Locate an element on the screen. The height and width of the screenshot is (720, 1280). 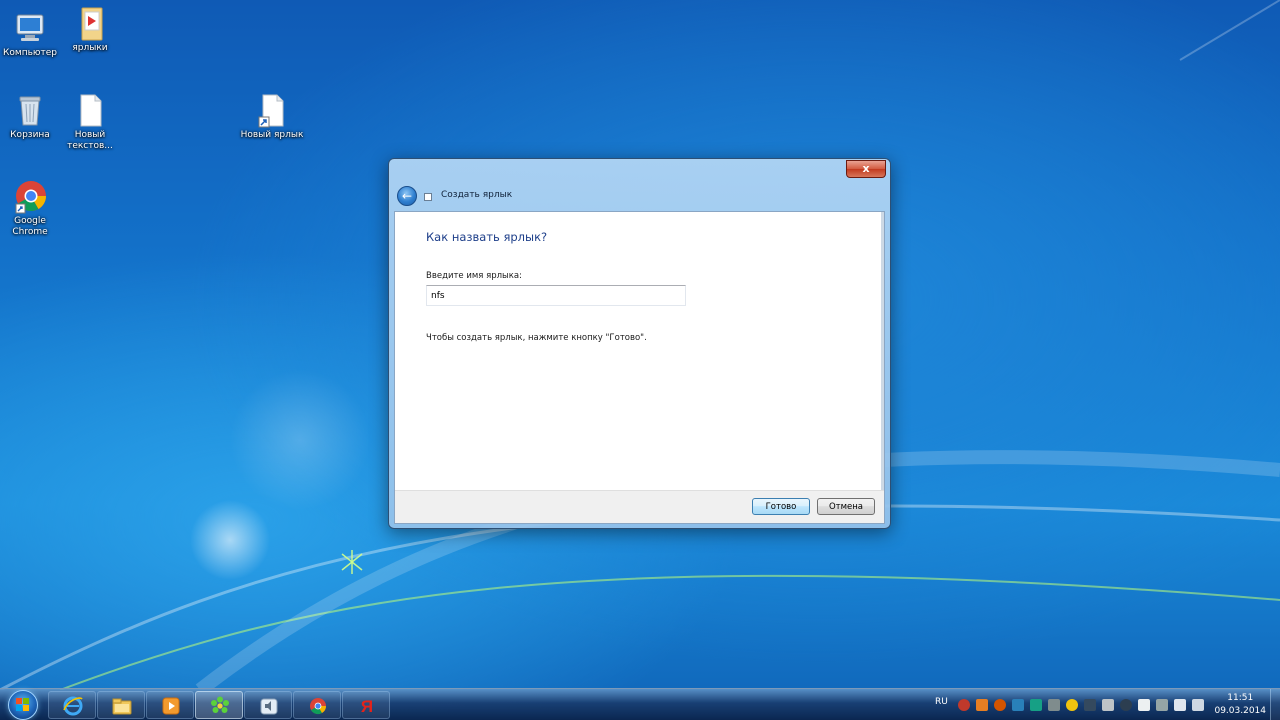
show-desktop-button is located at coordinates (1275, 704).